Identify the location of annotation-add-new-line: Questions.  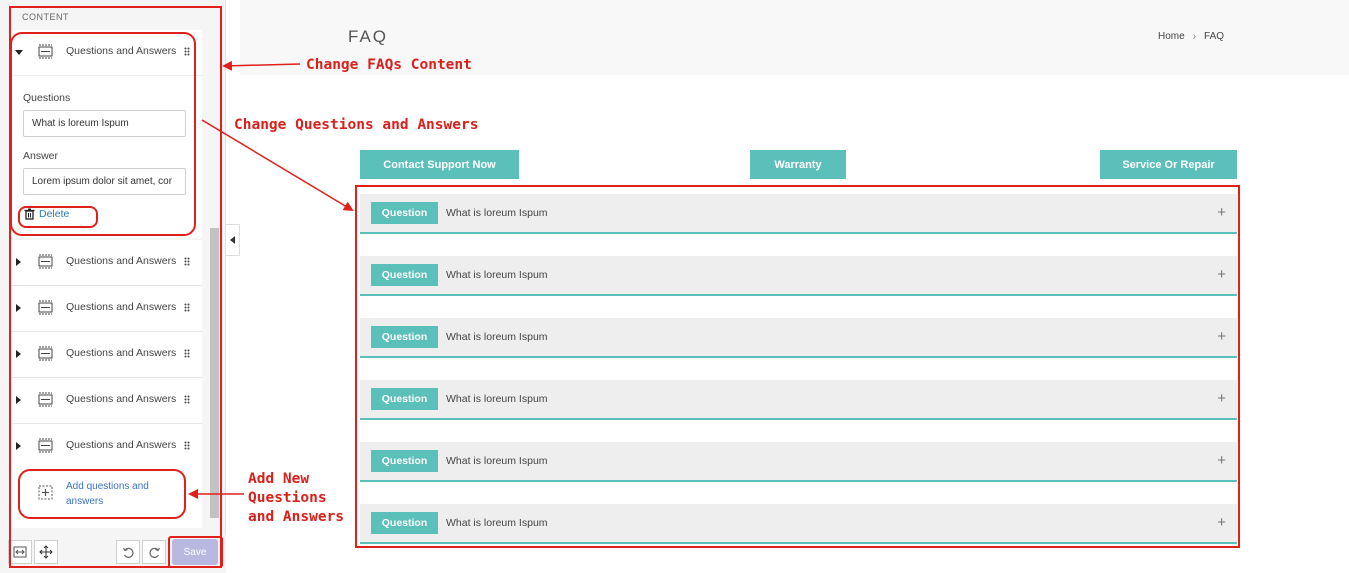
(287, 498).